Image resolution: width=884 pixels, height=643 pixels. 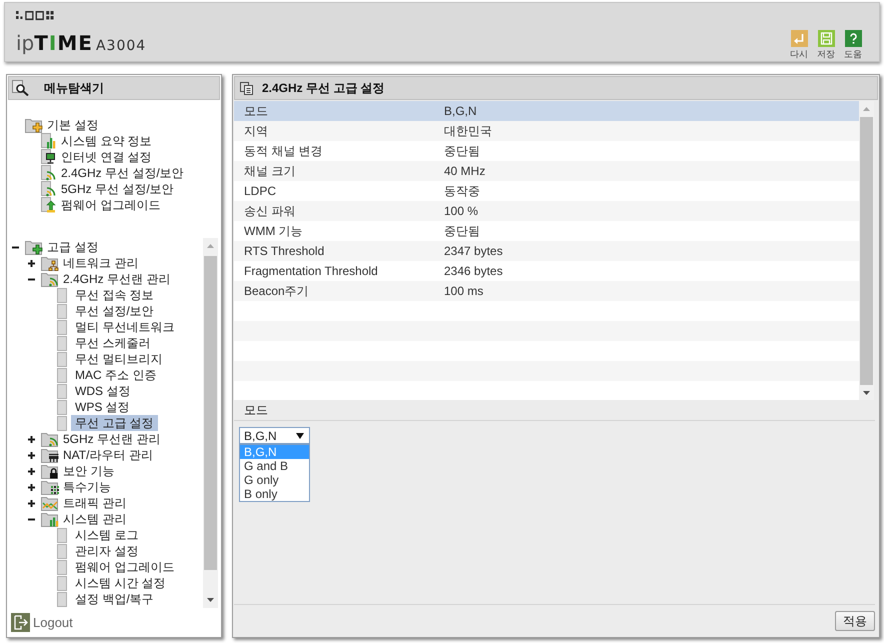 I want to click on setting-name: RTS Threshold, so click(x=285, y=251).